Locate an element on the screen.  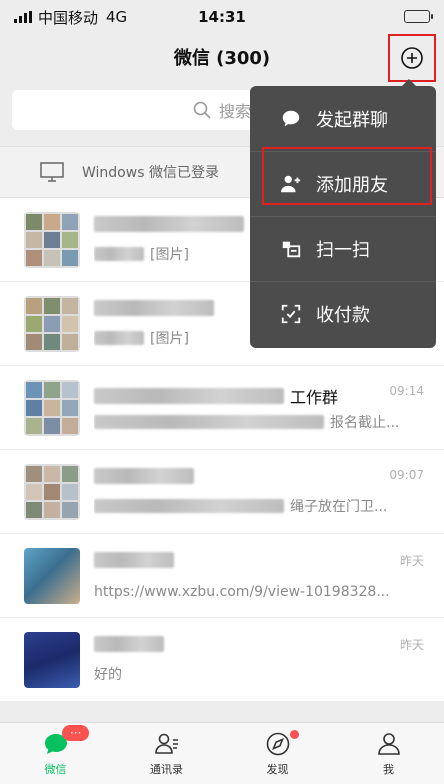
signal-icon is located at coordinates (23, 17).